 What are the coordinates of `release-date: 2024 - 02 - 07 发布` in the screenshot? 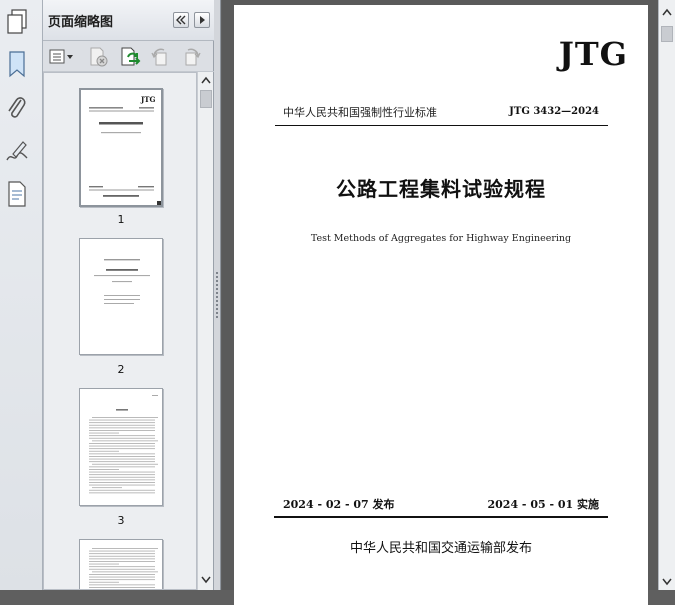 It's located at (339, 504).